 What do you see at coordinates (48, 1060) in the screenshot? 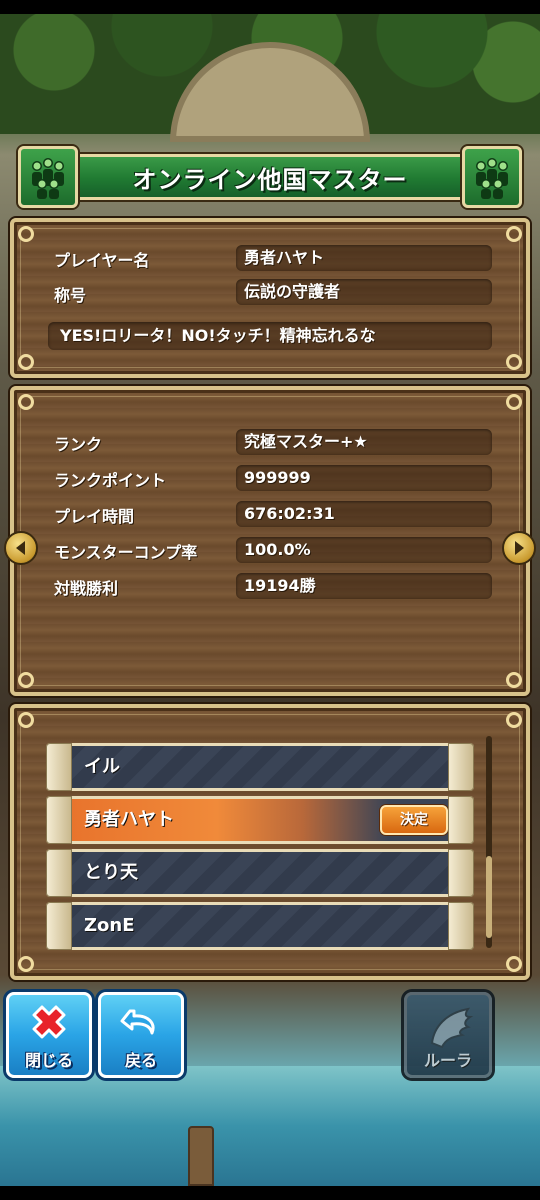
I see `close-button-label: 閉じる` at bounding box center [48, 1060].